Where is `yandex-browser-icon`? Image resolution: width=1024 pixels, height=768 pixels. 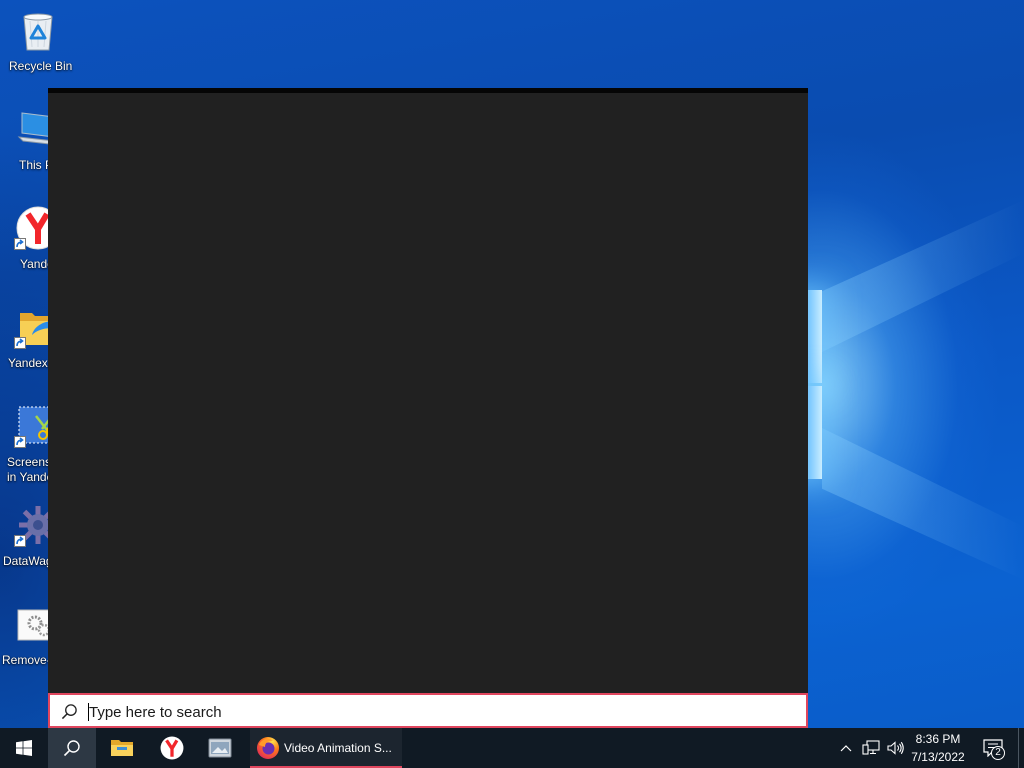 yandex-browser-icon is located at coordinates (172, 748).